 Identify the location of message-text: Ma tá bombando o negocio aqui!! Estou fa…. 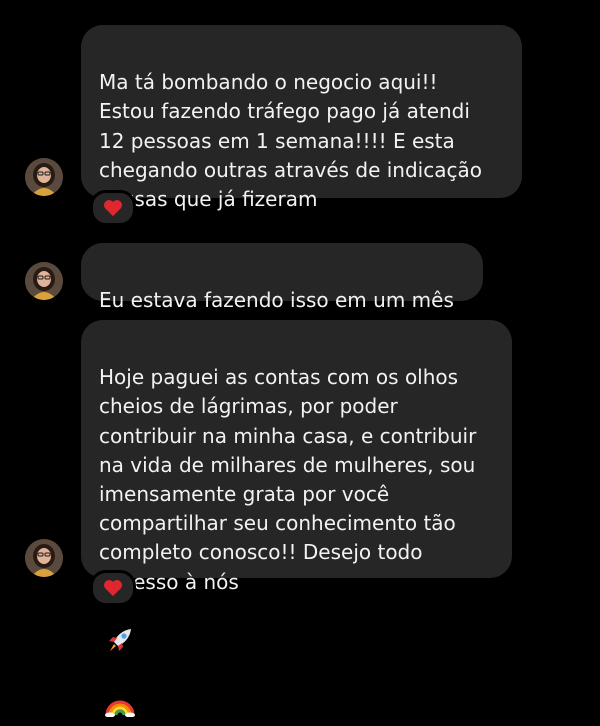
(290, 141).